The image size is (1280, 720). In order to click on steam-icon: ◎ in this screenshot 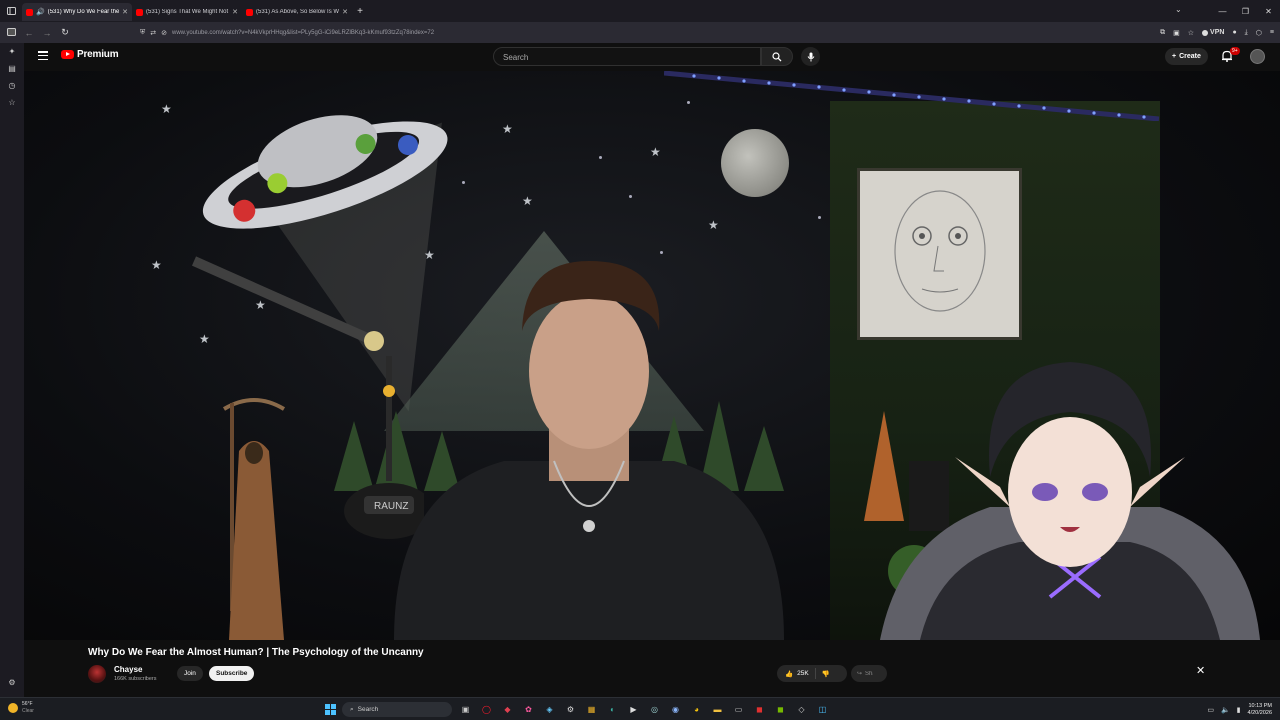, I will do `click(654, 709)`.